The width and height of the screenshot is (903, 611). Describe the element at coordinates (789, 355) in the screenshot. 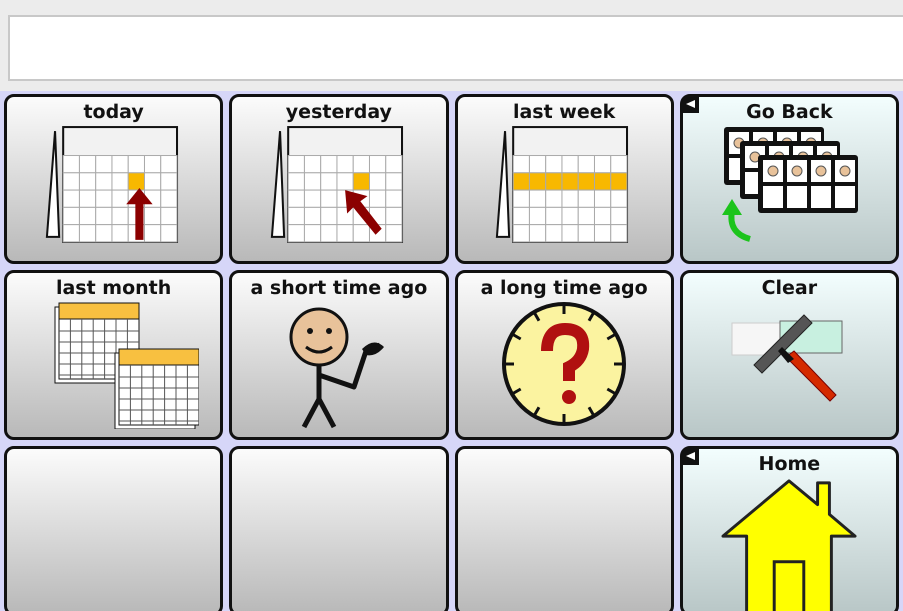

I see `symbol-button: Clear` at that location.